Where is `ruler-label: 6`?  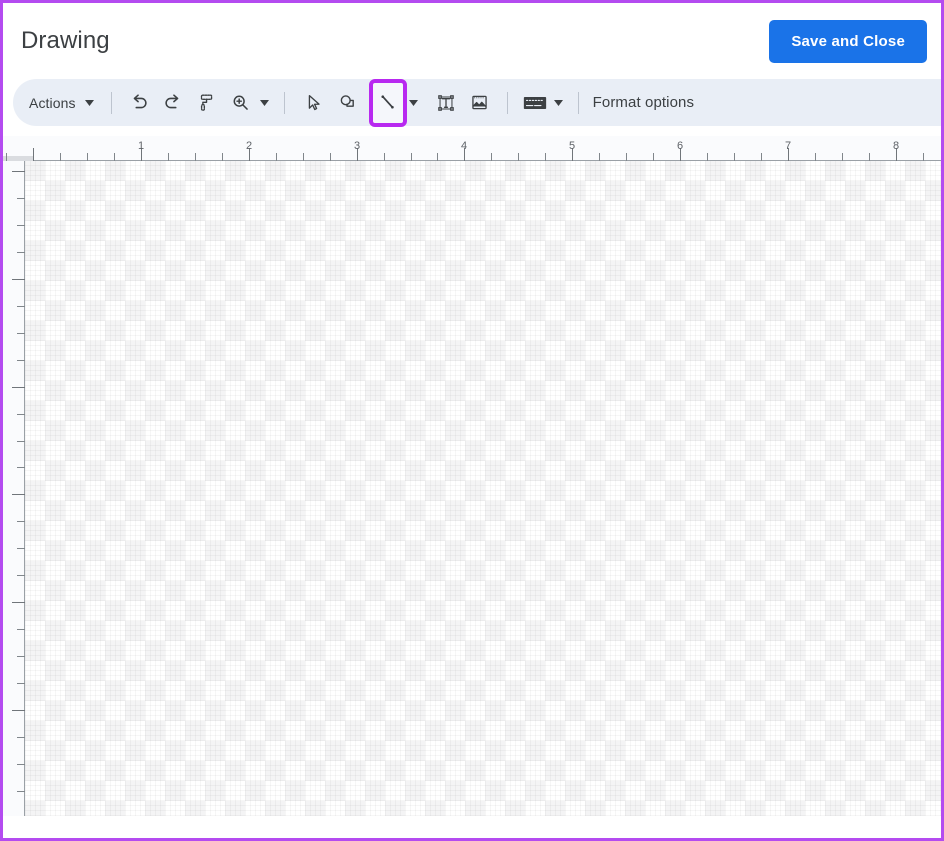 ruler-label: 6 is located at coordinates (680, 146).